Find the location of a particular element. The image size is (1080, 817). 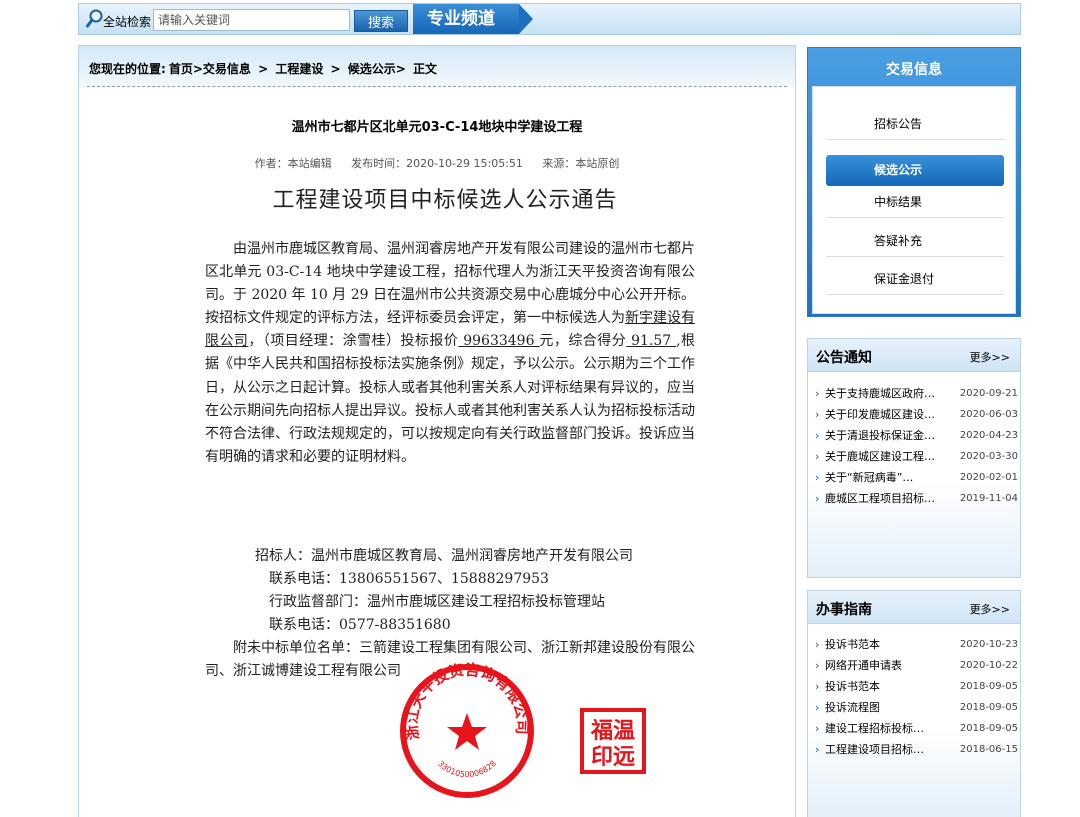

list-item-date: 2020-03-30 is located at coordinates (988, 456).